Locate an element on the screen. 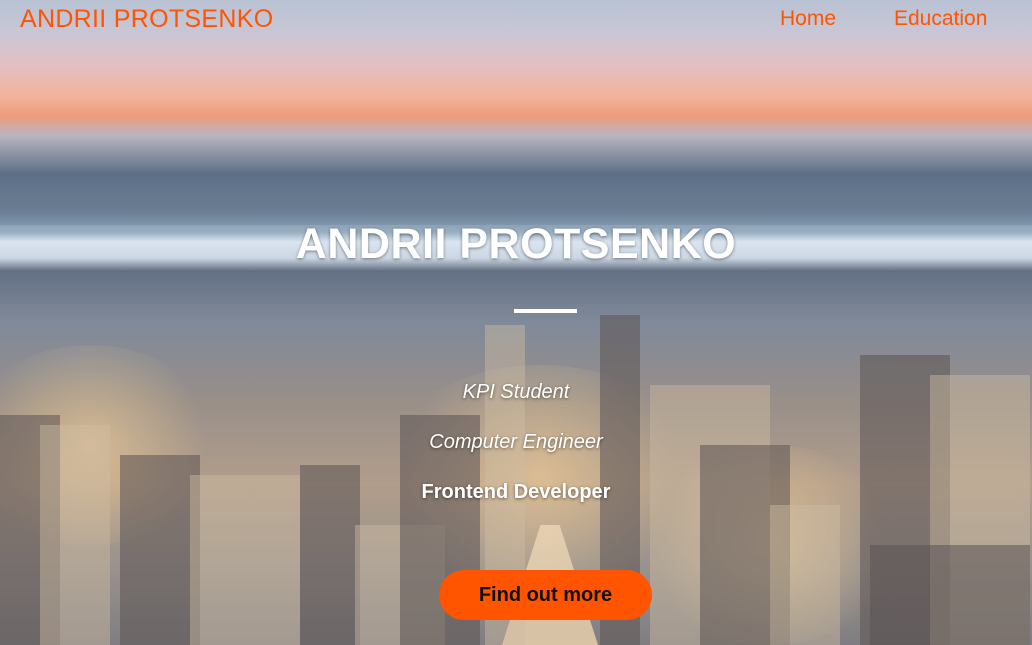 This screenshot has width=1032, height=645. hero-title: ANDRII PROTSENKO is located at coordinates (516, 244).